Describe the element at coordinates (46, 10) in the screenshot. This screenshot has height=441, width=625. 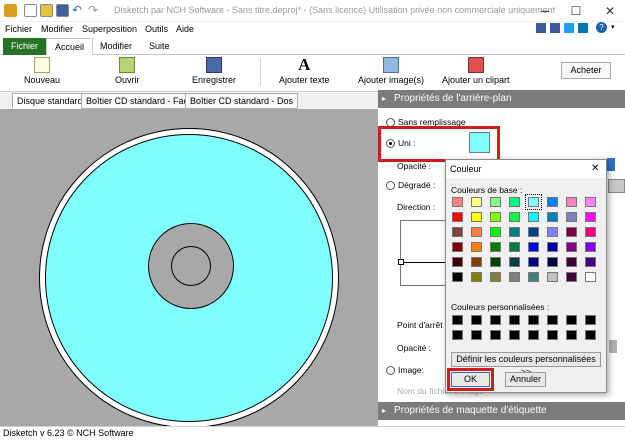
I see `open-quick-icon` at that location.